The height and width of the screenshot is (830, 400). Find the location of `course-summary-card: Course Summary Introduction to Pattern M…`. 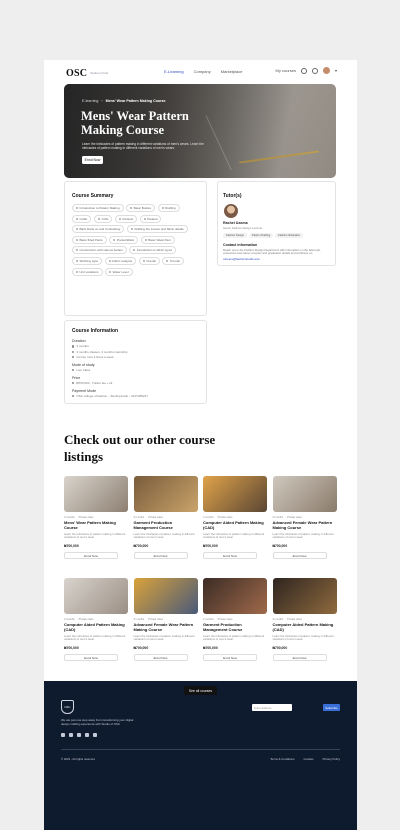

course-summary-card: Course Summary Introduction to Pattern M… is located at coordinates (135, 248).